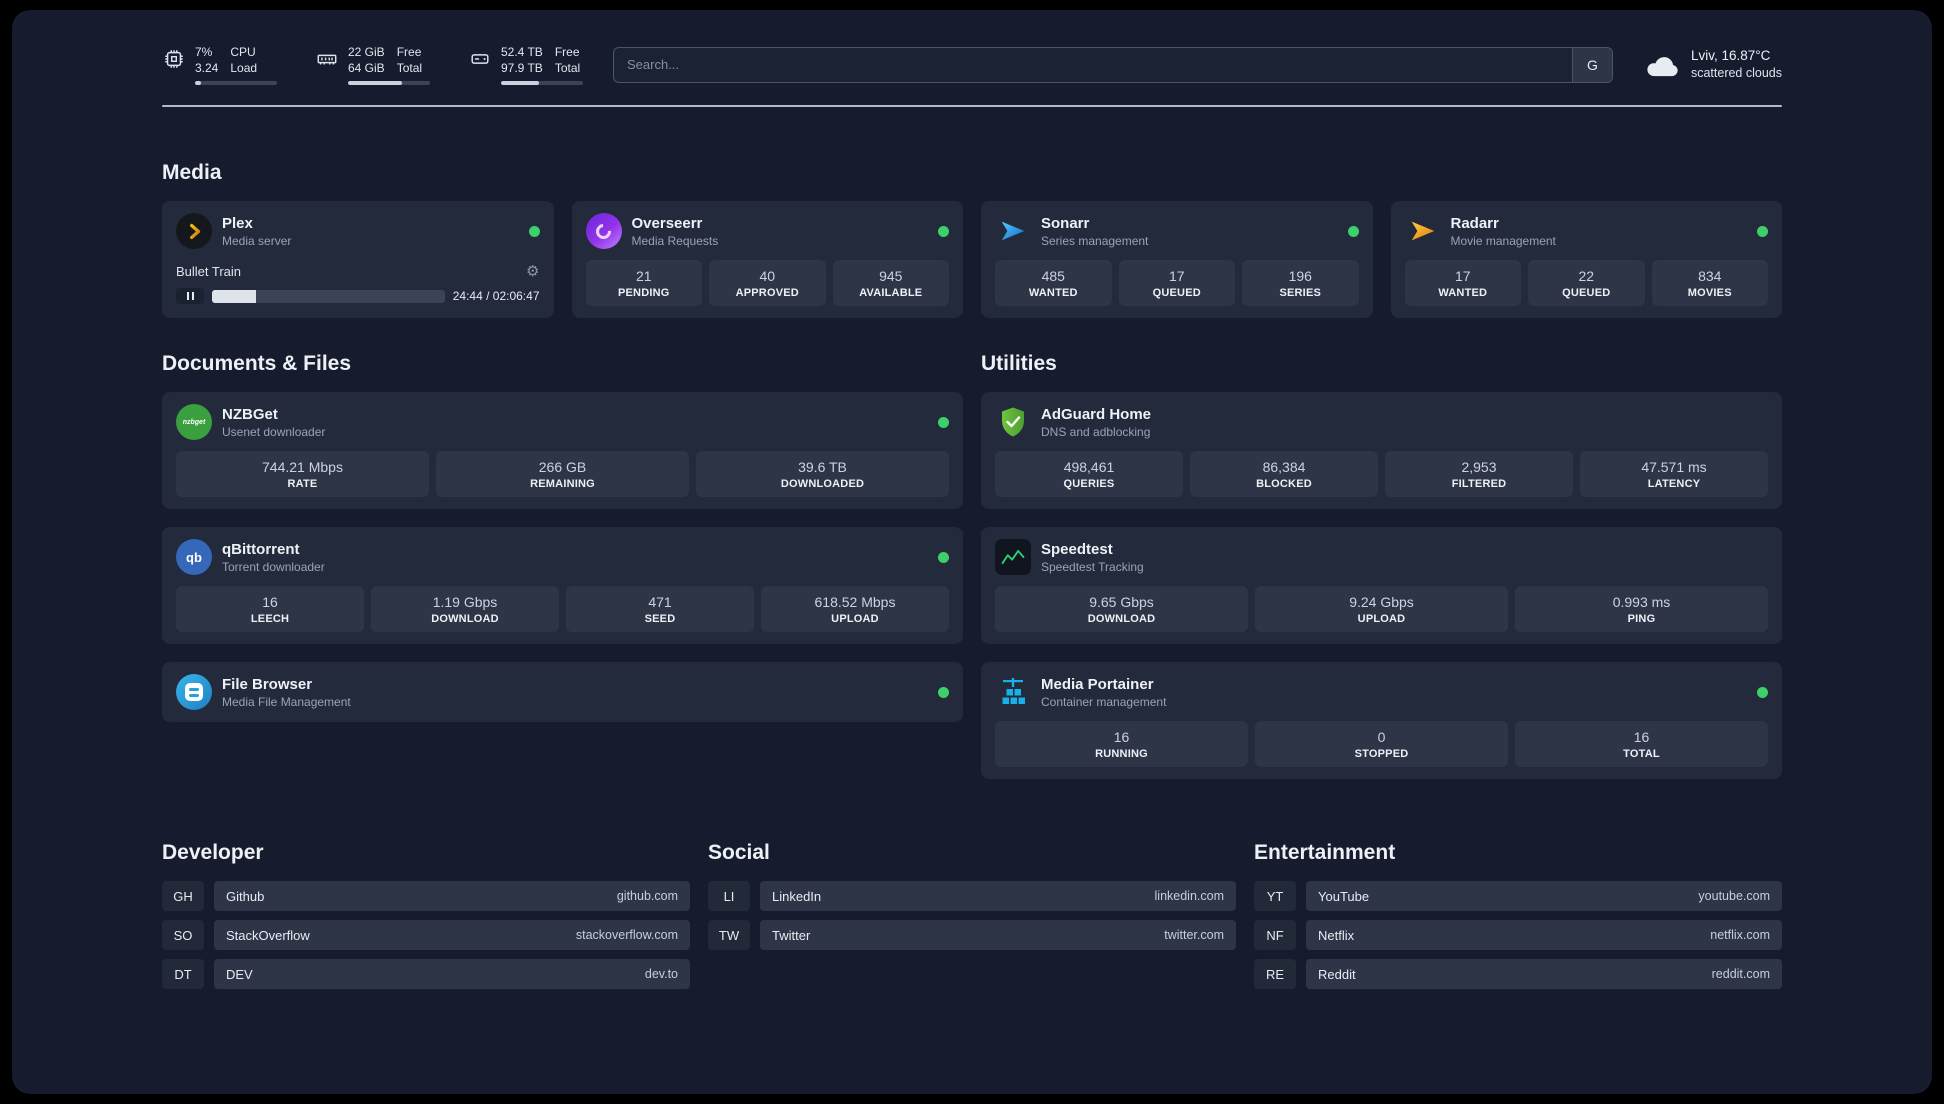 This screenshot has width=1944, height=1104. I want to click on search-engine-button: G, so click(1591, 64).